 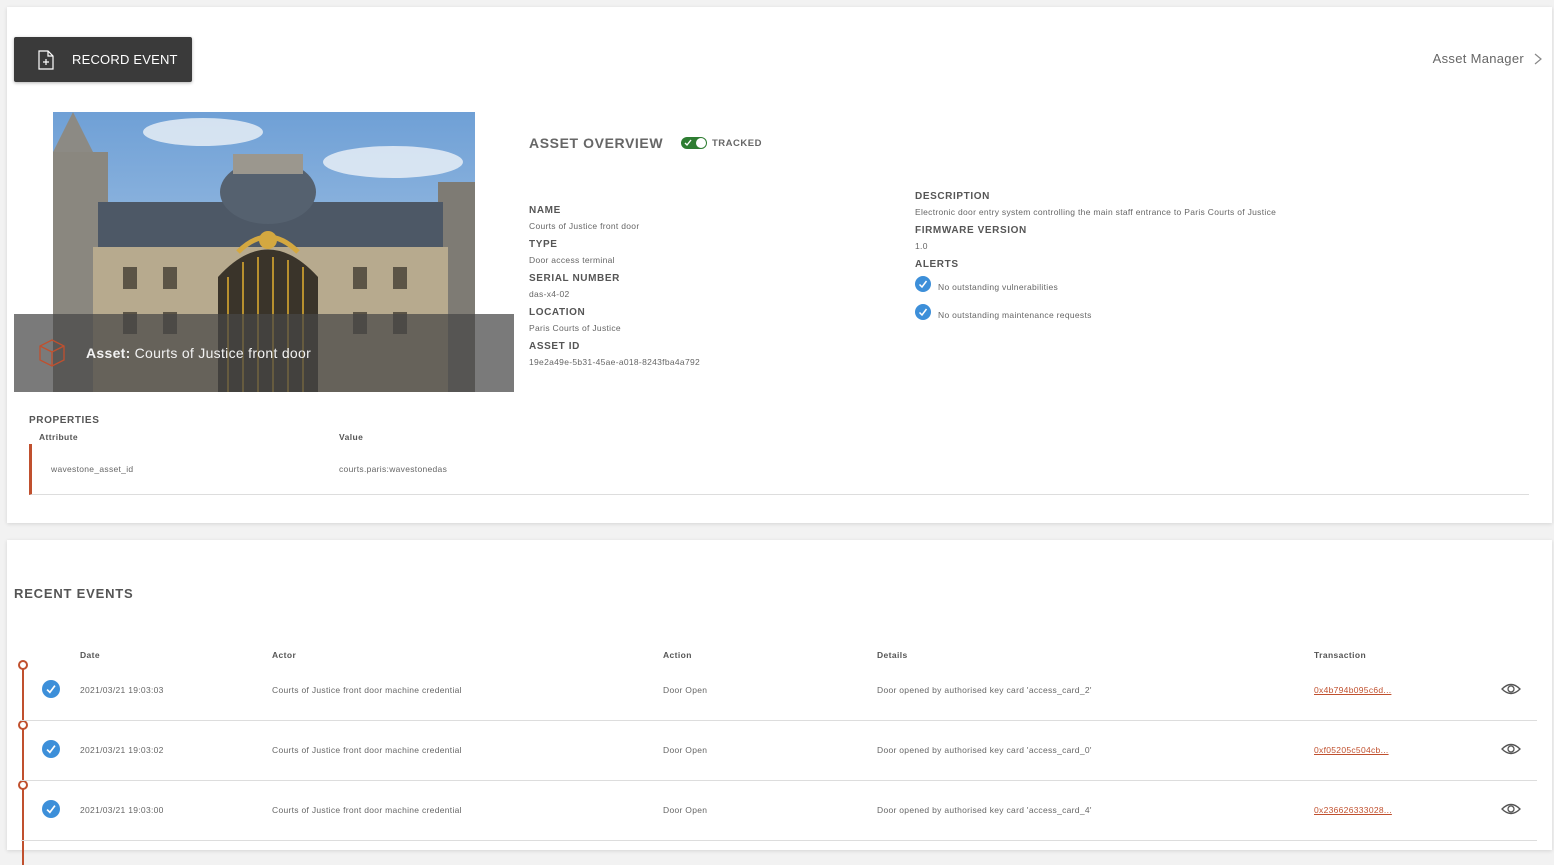 What do you see at coordinates (74, 593) in the screenshot?
I see `recent-events-title: RECENT EVENTS` at bounding box center [74, 593].